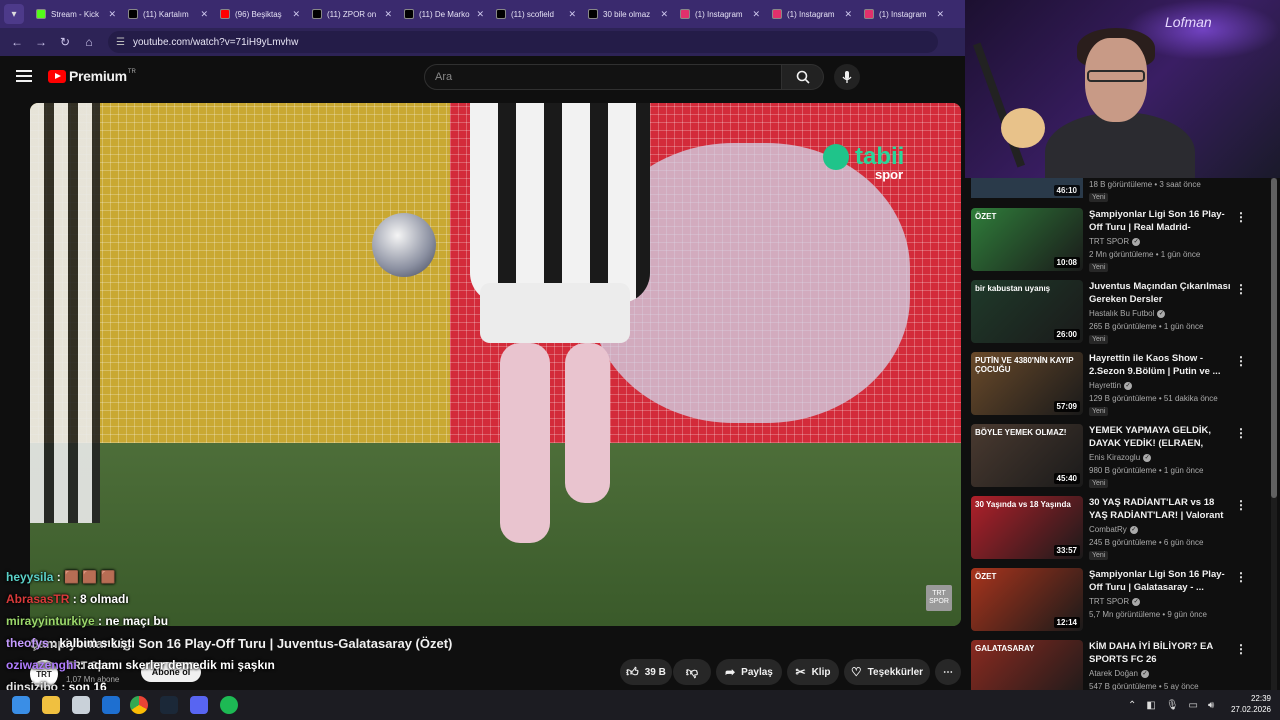 The width and height of the screenshot is (1280, 720). I want to click on thanks-button: ♡ Teşekkürler, so click(887, 672).